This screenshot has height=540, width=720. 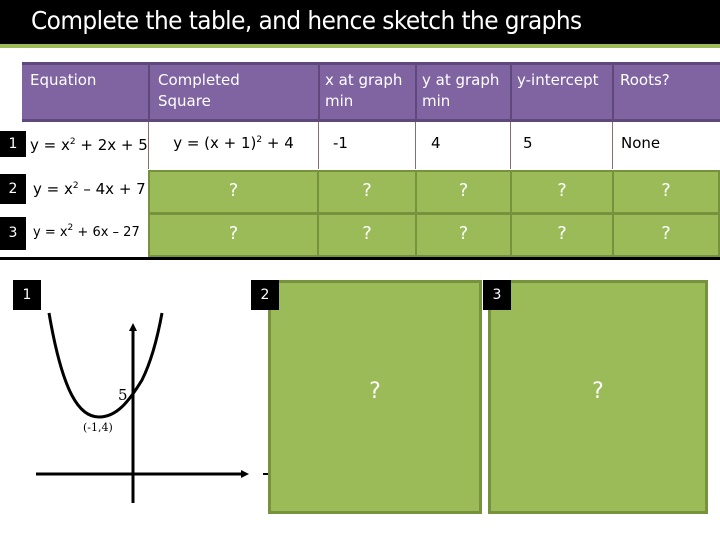 What do you see at coordinates (561, 145) in the screenshot?
I see `y-intercept-cell: 5` at bounding box center [561, 145].